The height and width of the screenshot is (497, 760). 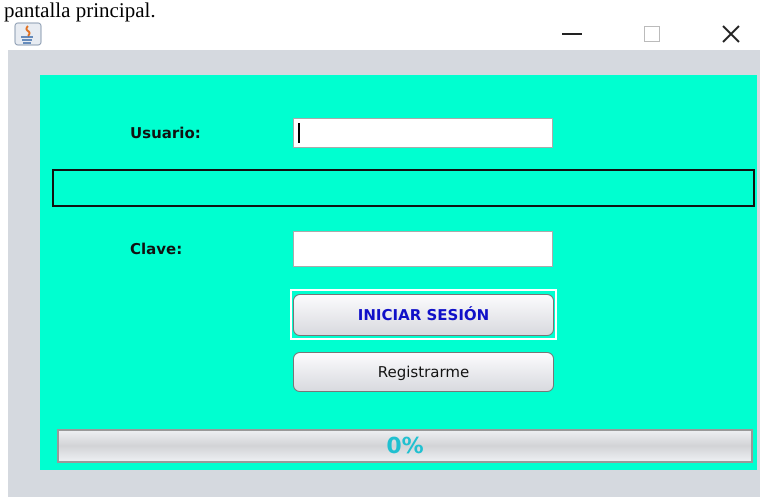 I want to click on coffee-cup-icon, so click(x=28, y=34).